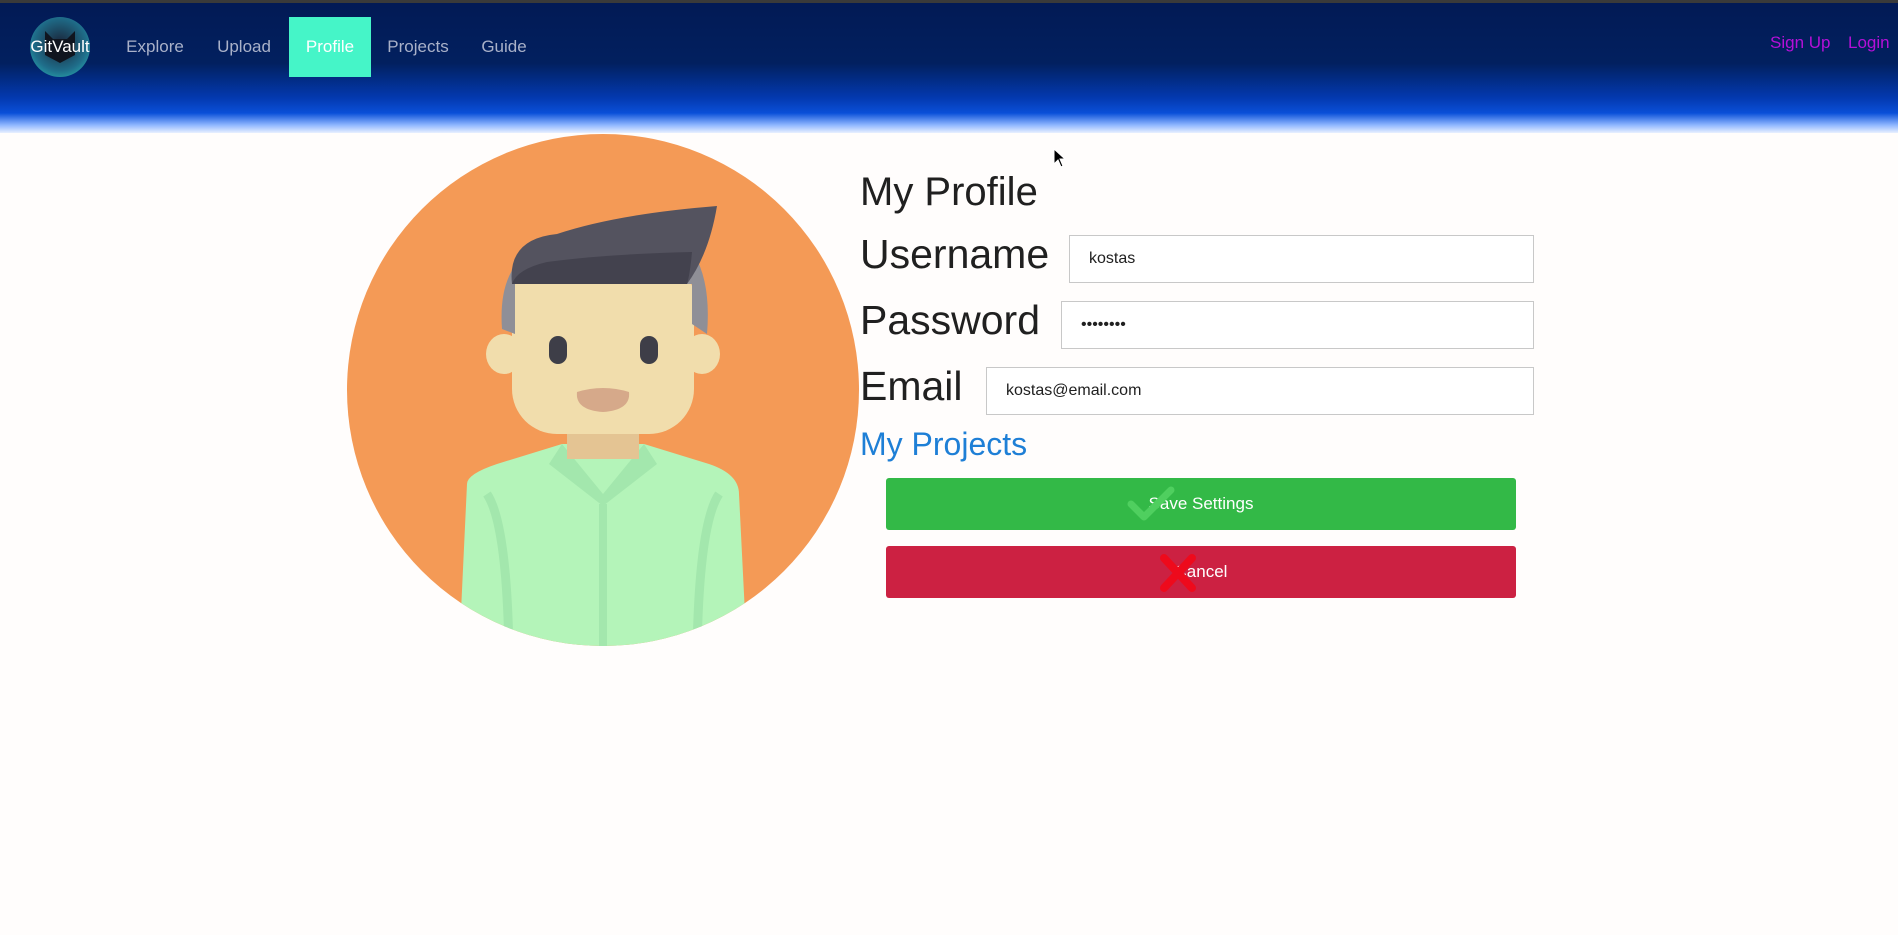 The width and height of the screenshot is (1898, 935). What do you see at coordinates (1201, 572) in the screenshot?
I see `cancel-button: Cancel` at bounding box center [1201, 572].